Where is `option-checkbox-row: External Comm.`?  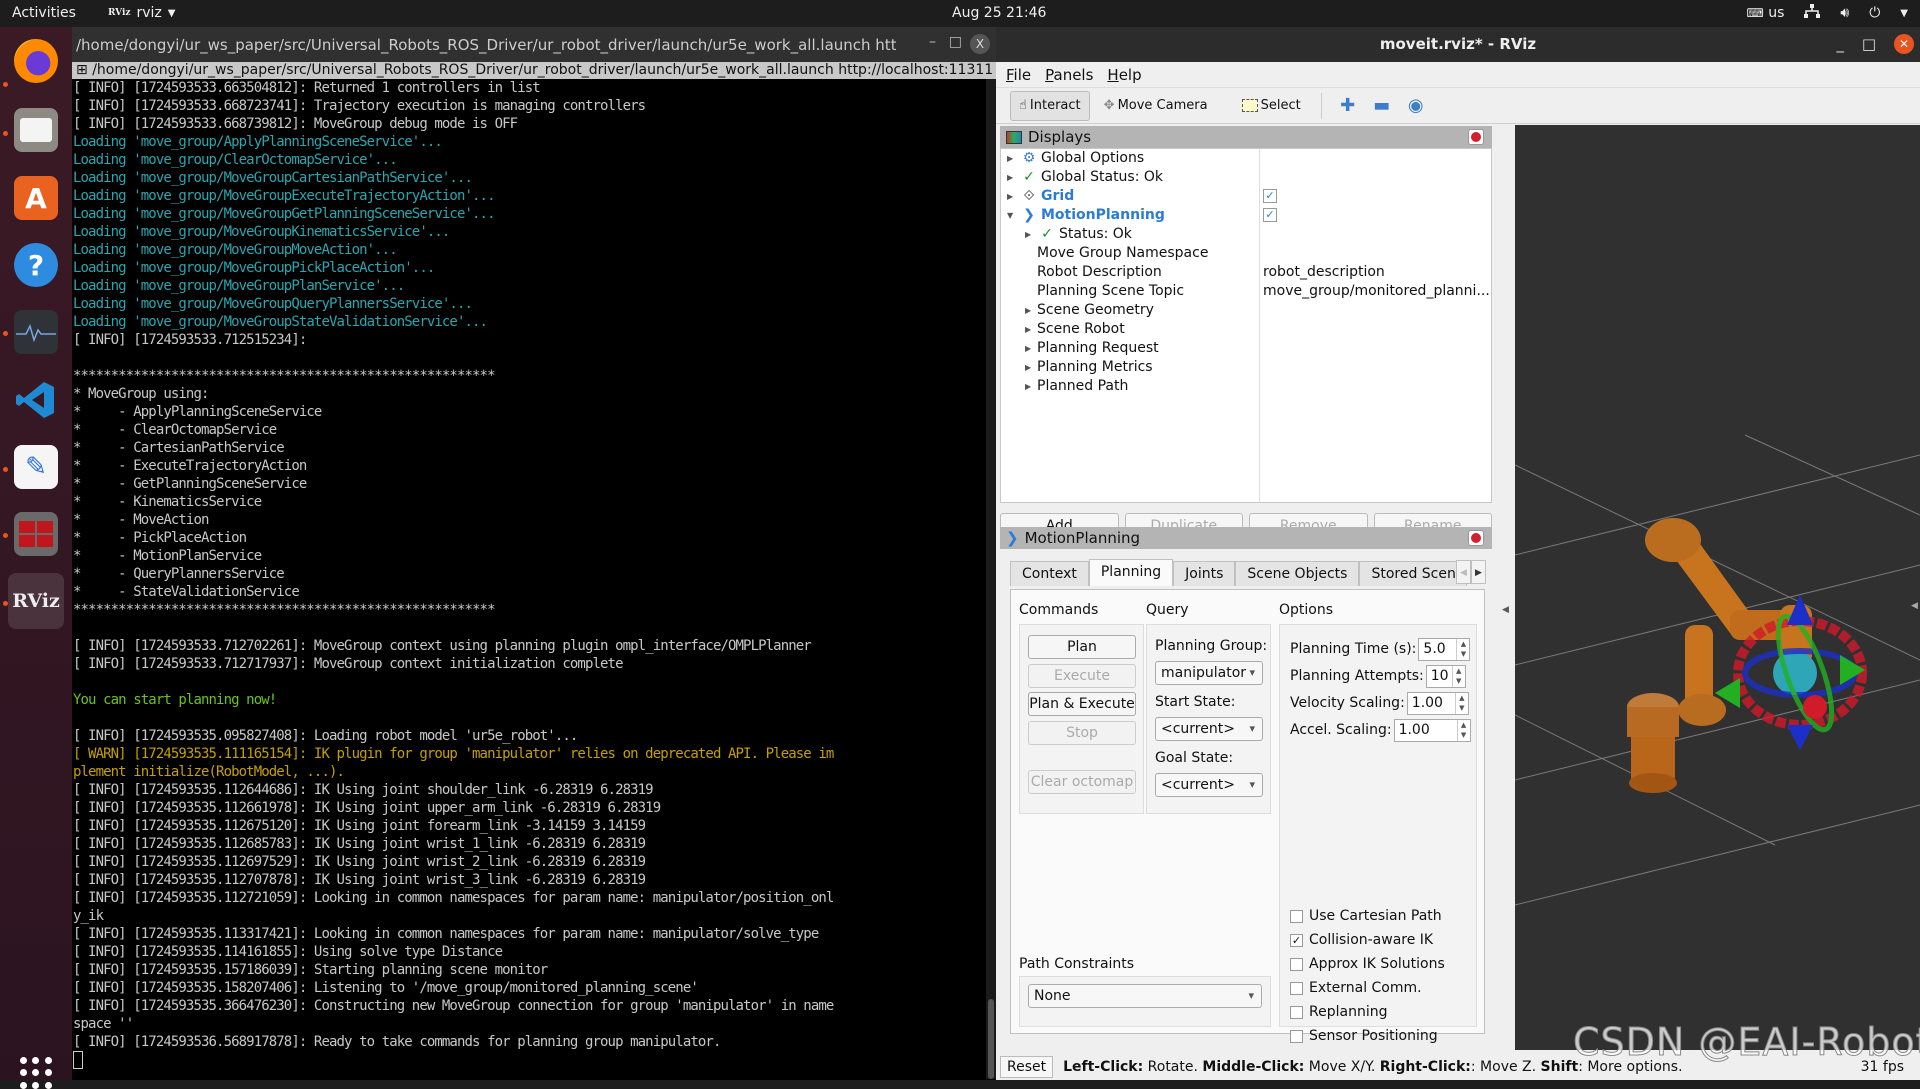 option-checkbox-row: External Comm. is located at coordinates (1356, 988).